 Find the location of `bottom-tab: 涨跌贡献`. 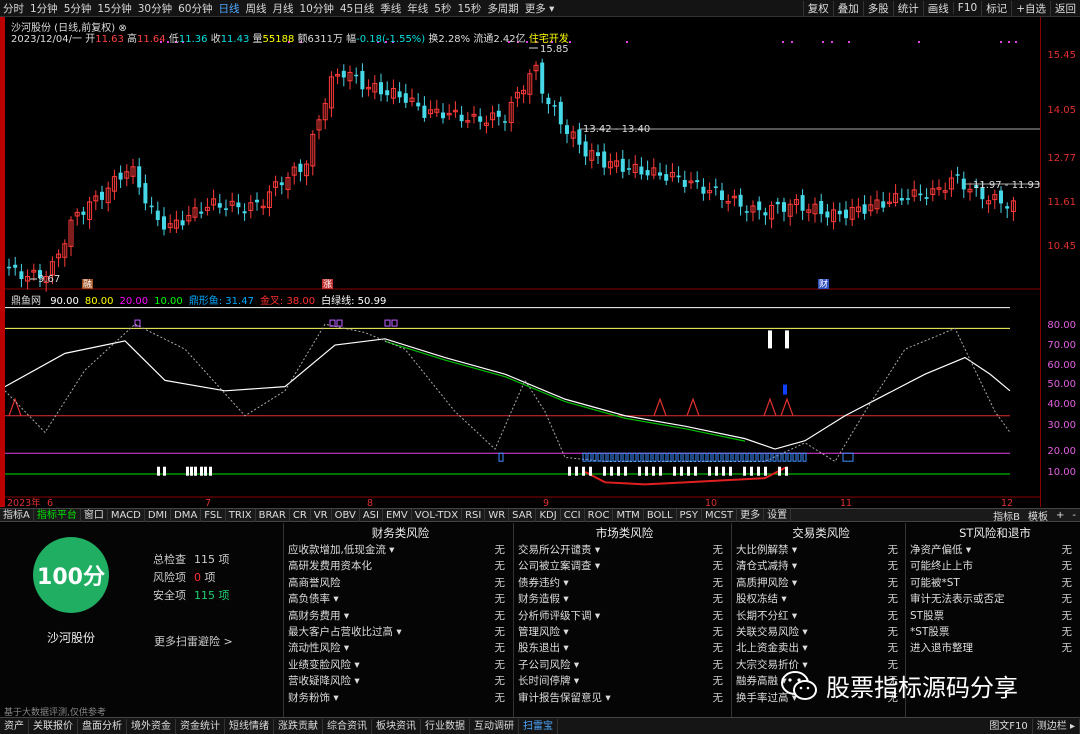

bottom-tab: 涨跌贡献 is located at coordinates (298, 726).